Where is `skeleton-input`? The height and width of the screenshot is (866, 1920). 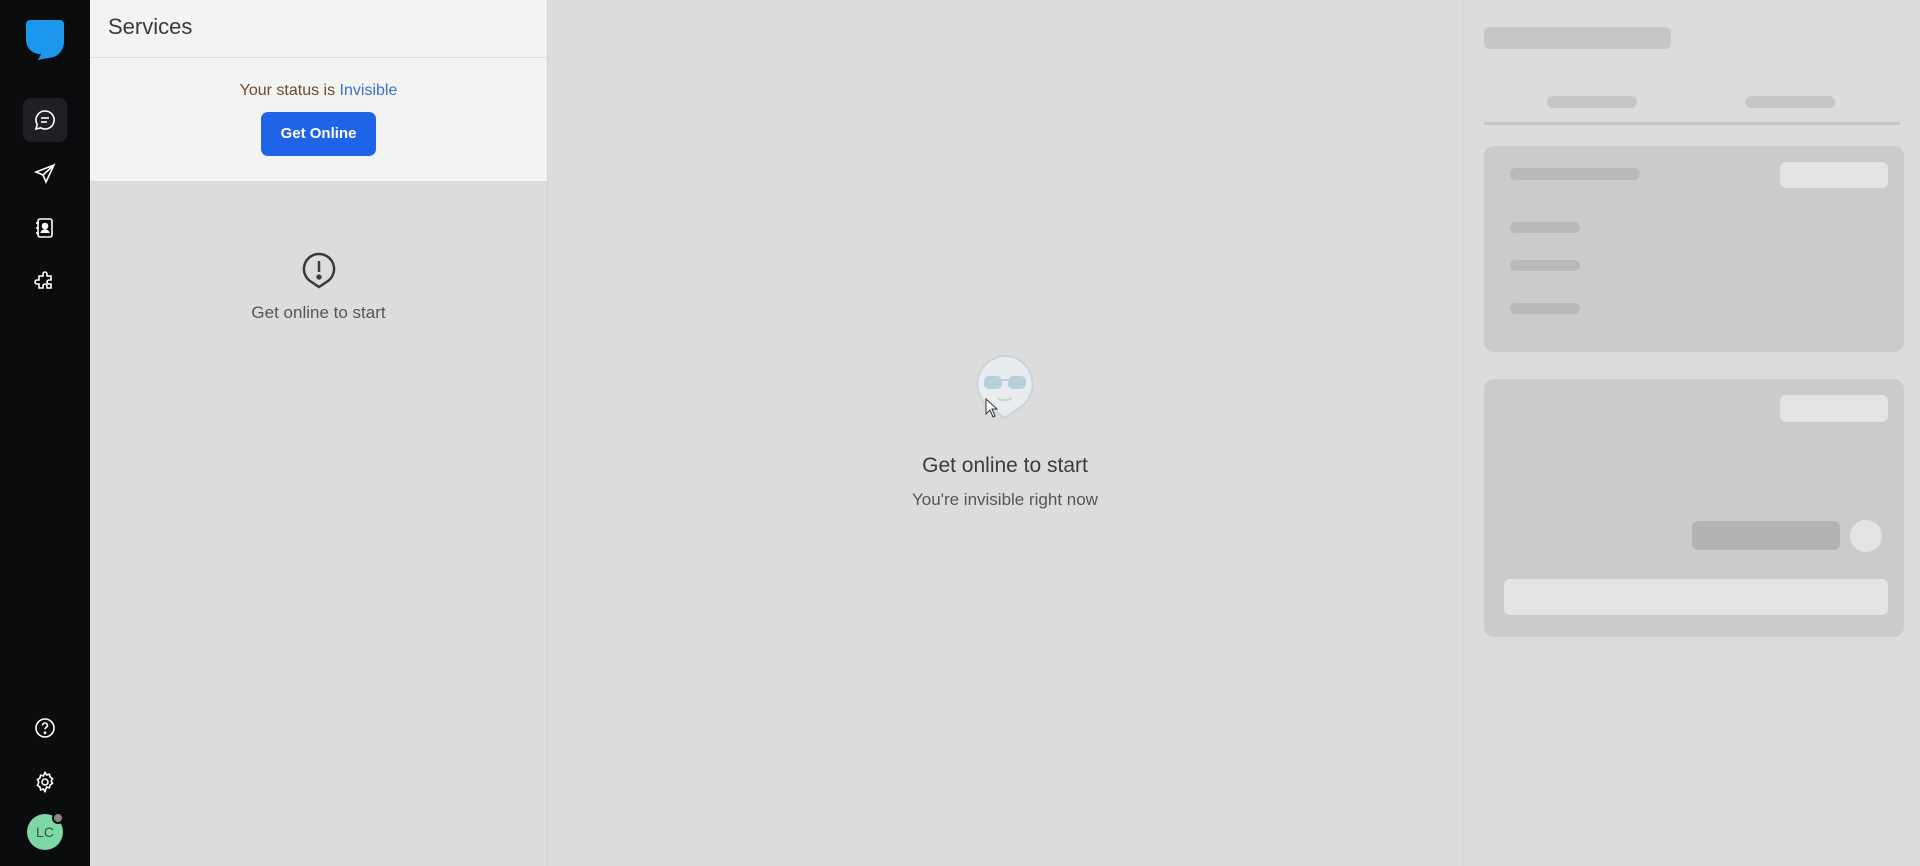
skeleton-input is located at coordinates (1696, 597).